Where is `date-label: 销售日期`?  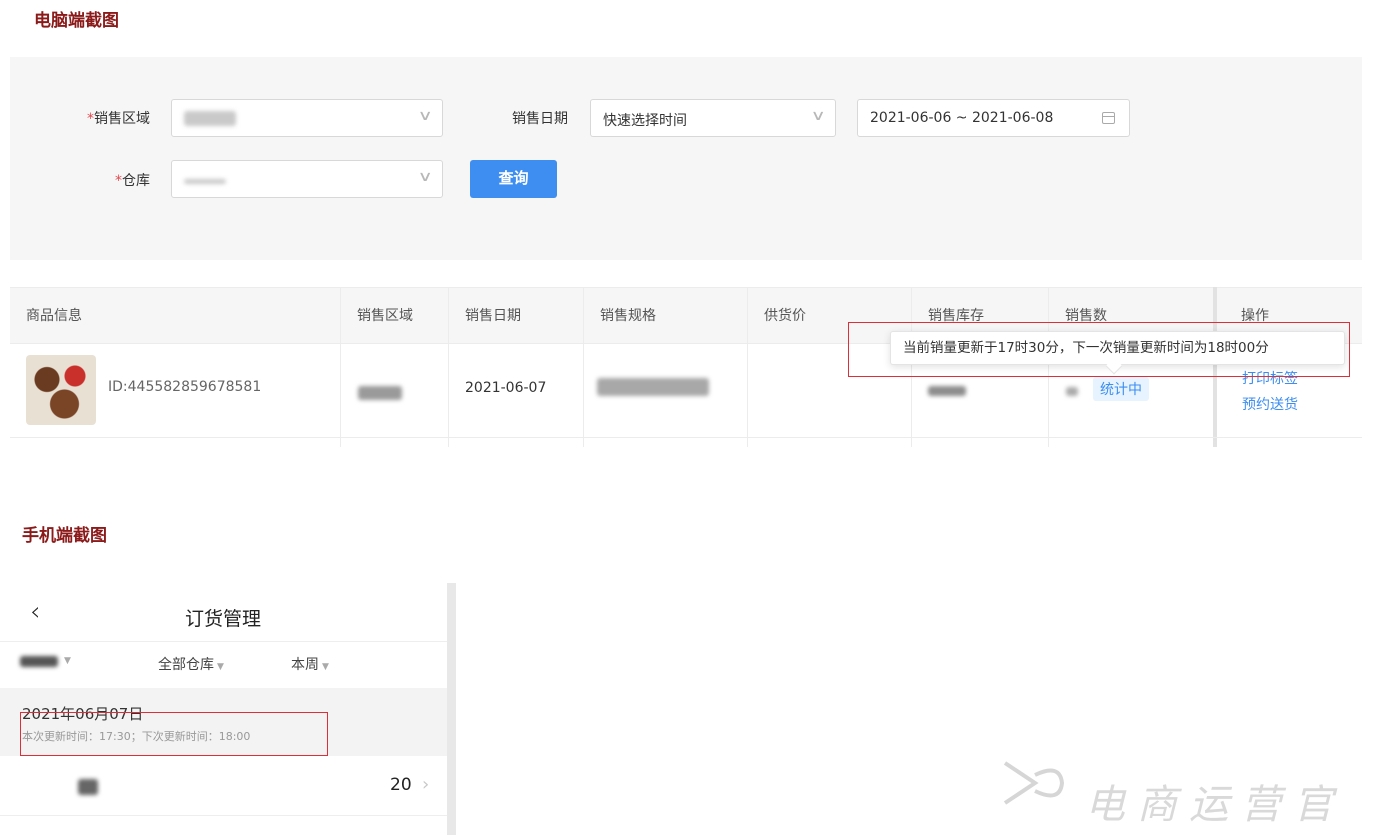
date-label: 销售日期 is located at coordinates (540, 119).